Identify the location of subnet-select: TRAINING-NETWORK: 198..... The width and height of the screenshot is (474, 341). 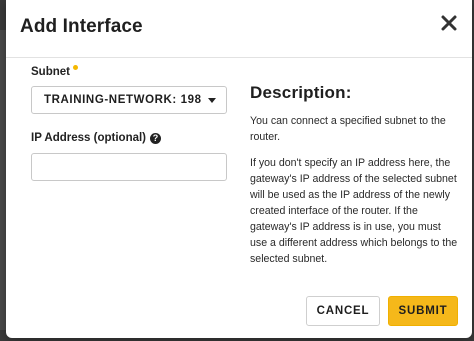
(129, 100).